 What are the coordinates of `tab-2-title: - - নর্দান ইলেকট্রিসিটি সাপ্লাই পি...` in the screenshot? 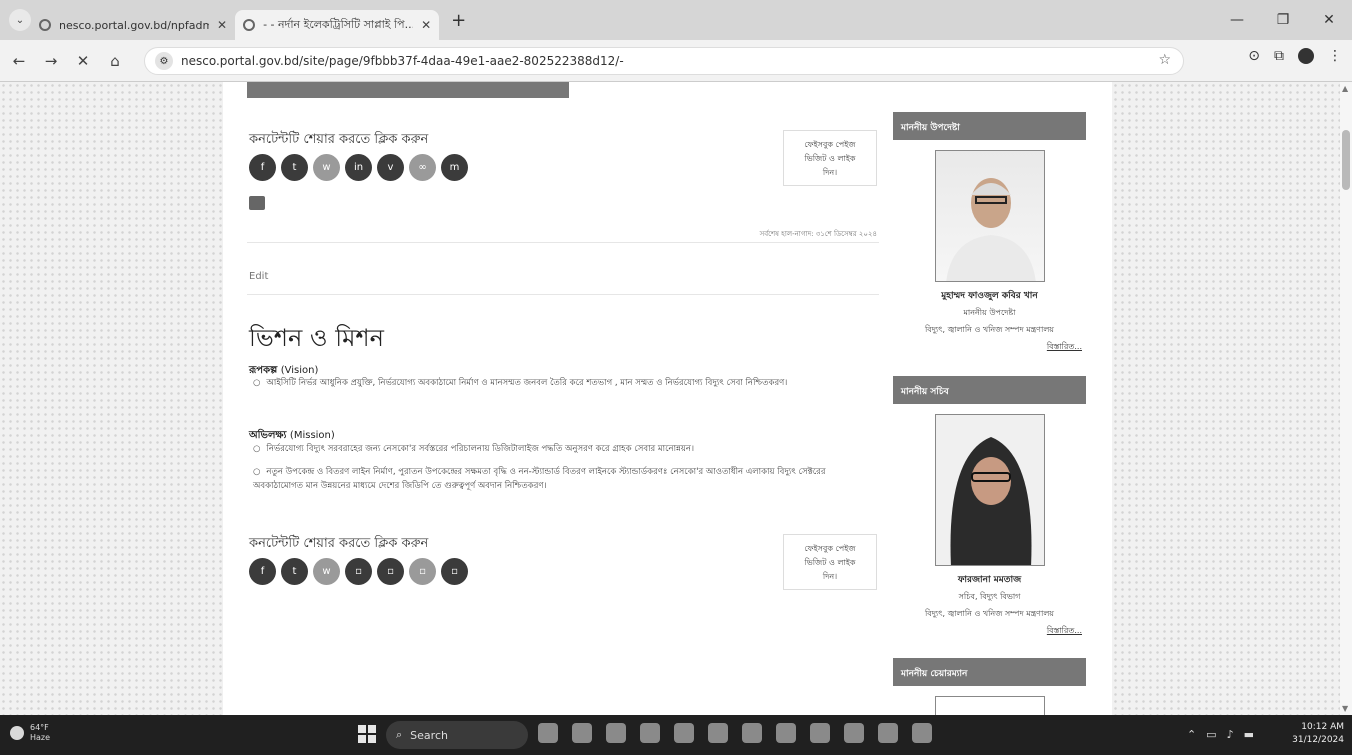 It's located at (338, 24).